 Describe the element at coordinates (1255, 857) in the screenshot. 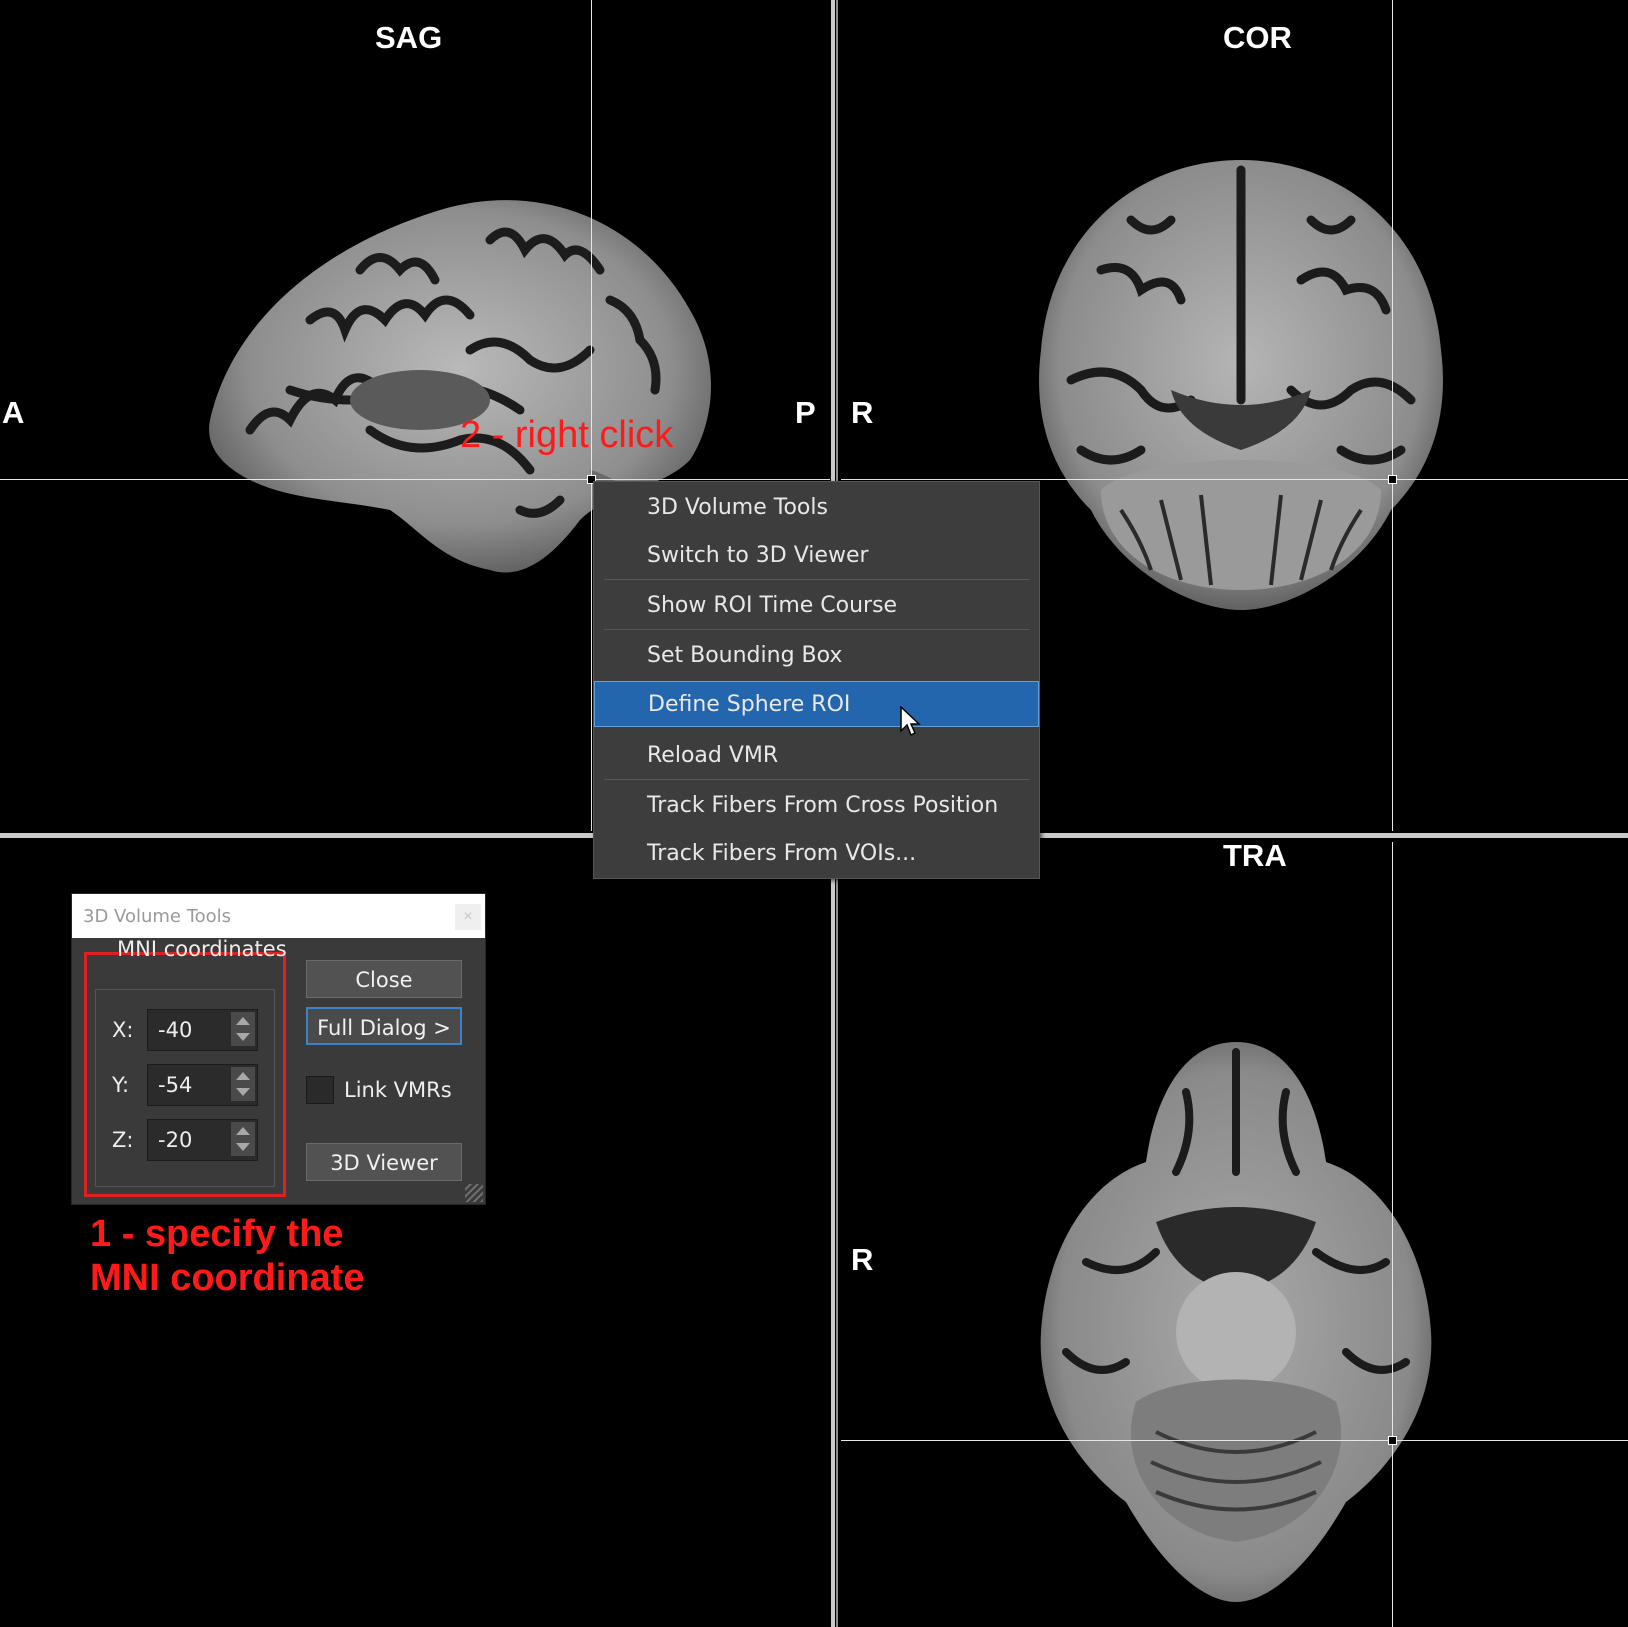

I see `tra-title: TRA` at that location.